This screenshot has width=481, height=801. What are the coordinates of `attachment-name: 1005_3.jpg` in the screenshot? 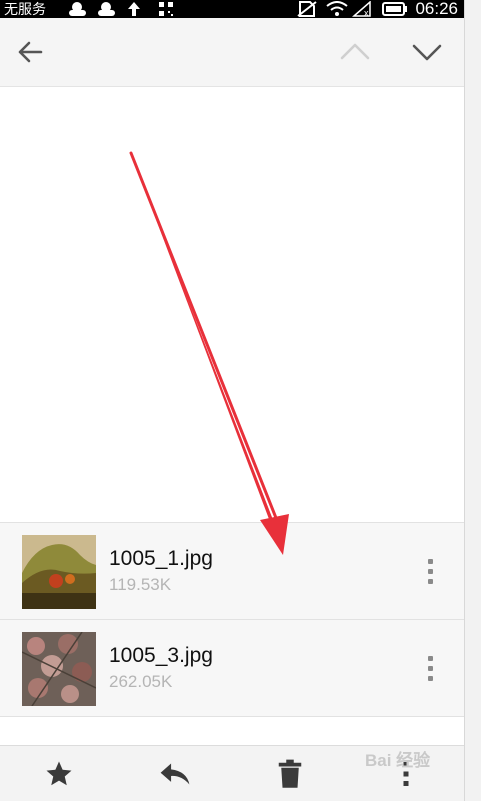 It's located at (161, 655).